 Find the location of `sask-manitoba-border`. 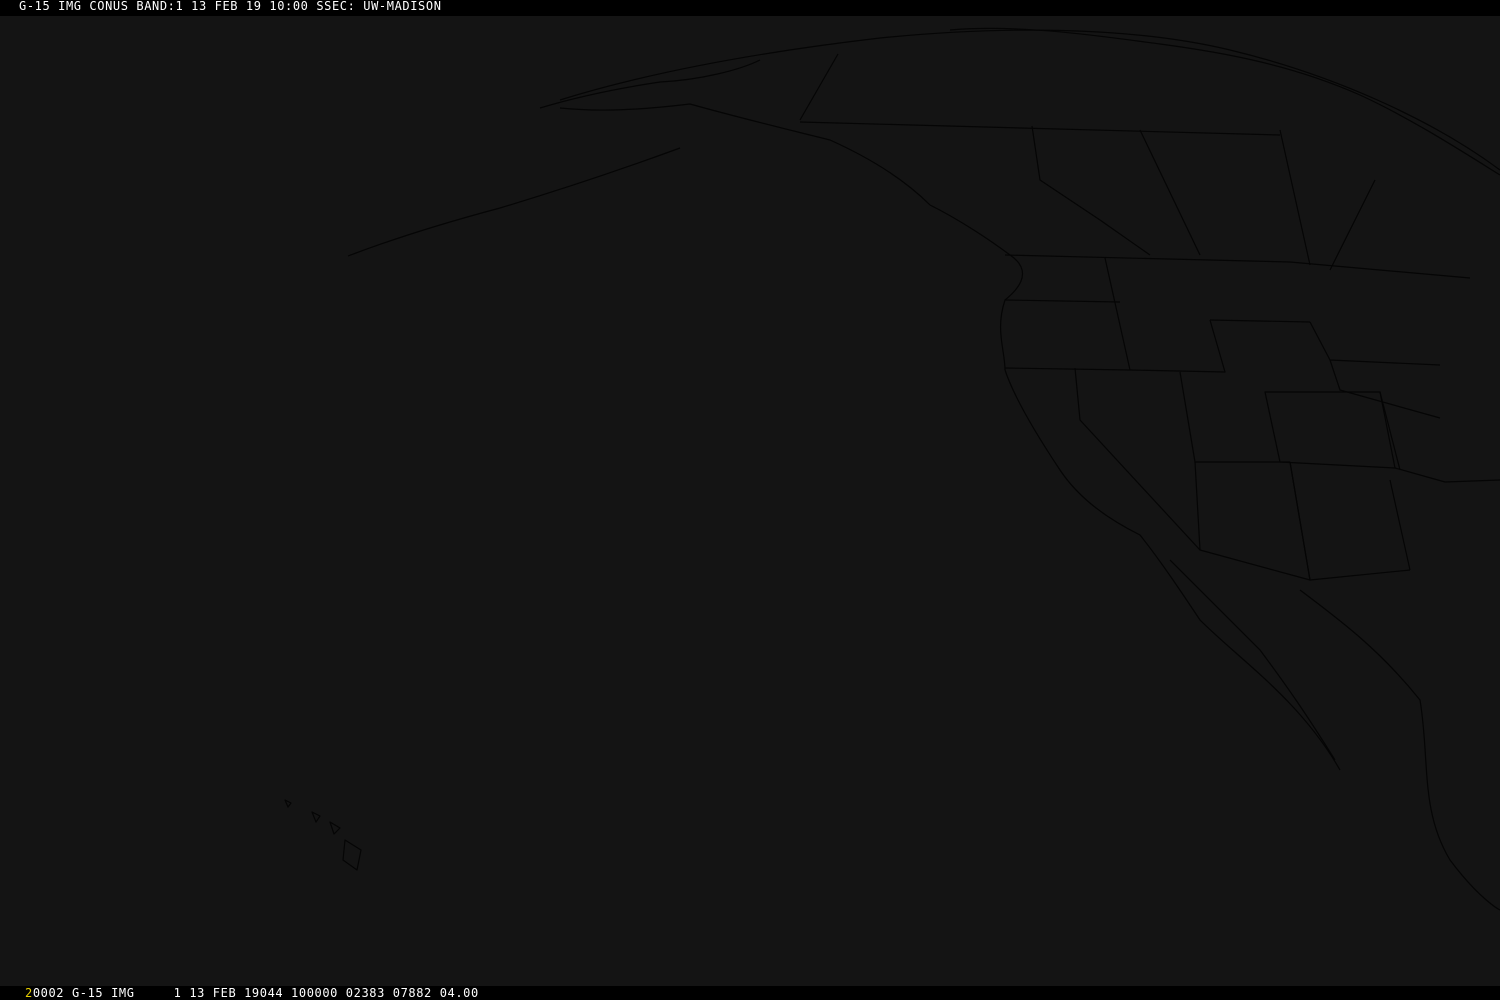

sask-manitoba-border is located at coordinates (1295, 197).